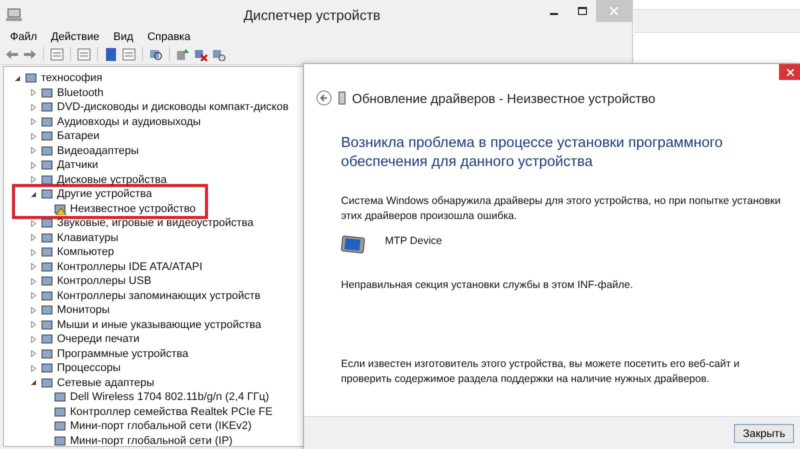 The width and height of the screenshot is (800, 449). Describe the element at coordinates (77, 165) in the screenshot. I see `tree-item: Датчики` at that location.